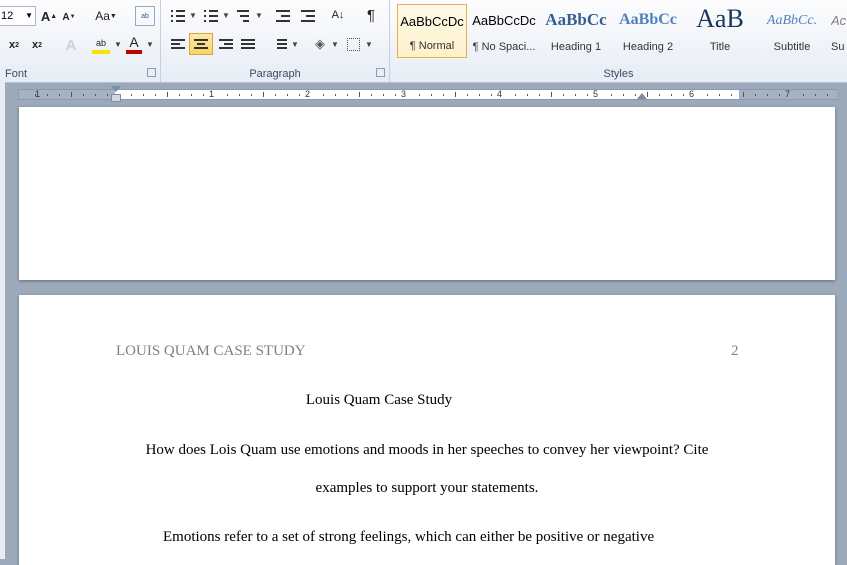  Describe the element at coordinates (69, 17) in the screenshot. I see `shrink-font-icon: A ▼` at that location.